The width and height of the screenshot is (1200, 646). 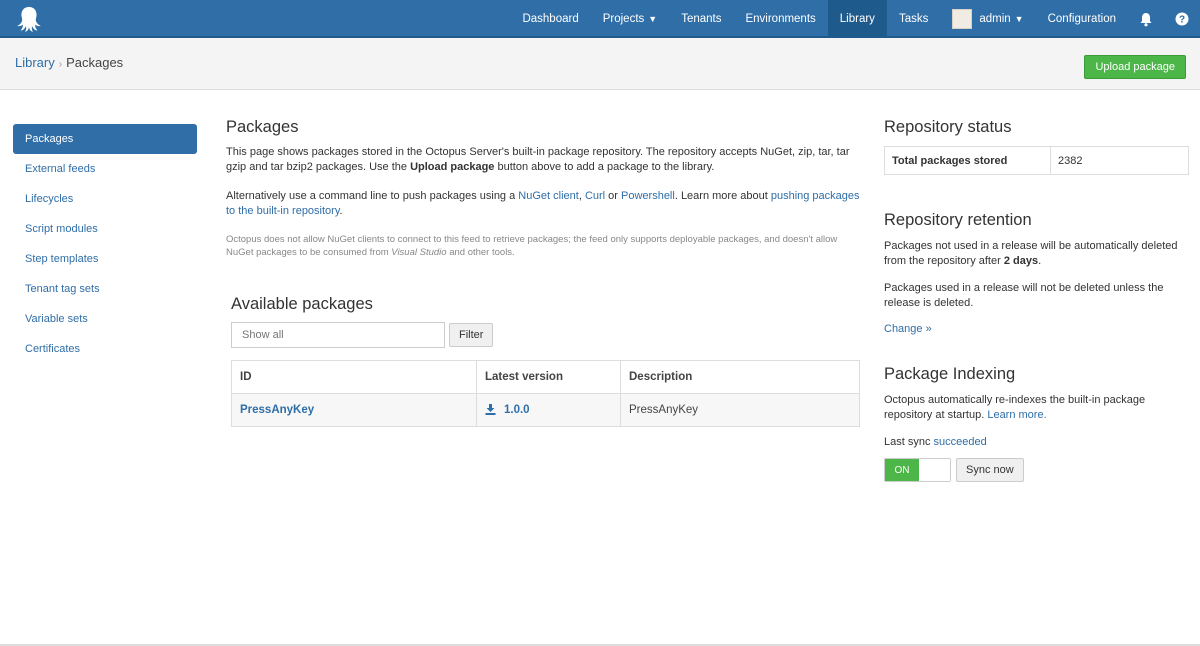 I want to click on or-text: or, so click(x=613, y=196).